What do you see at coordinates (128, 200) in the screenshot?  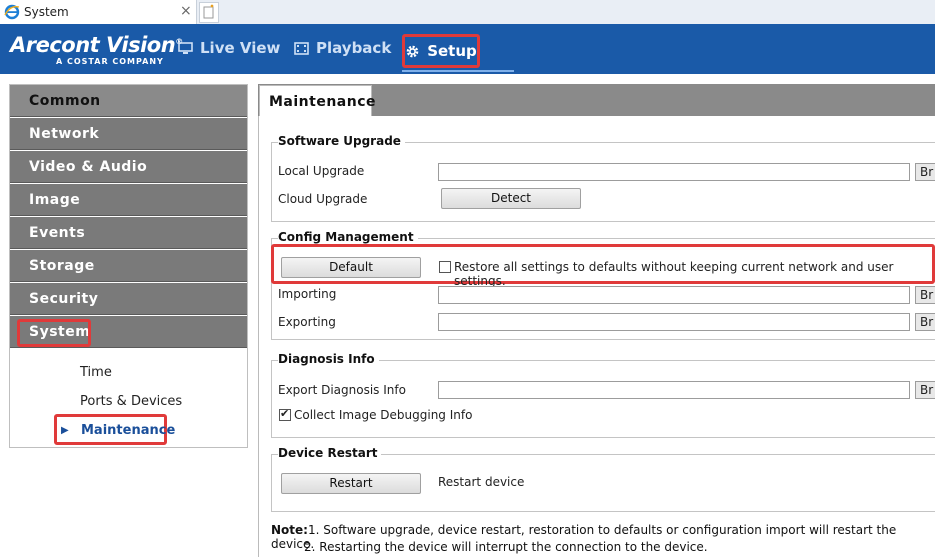 I see `sidebar-item-image: Image` at bounding box center [128, 200].